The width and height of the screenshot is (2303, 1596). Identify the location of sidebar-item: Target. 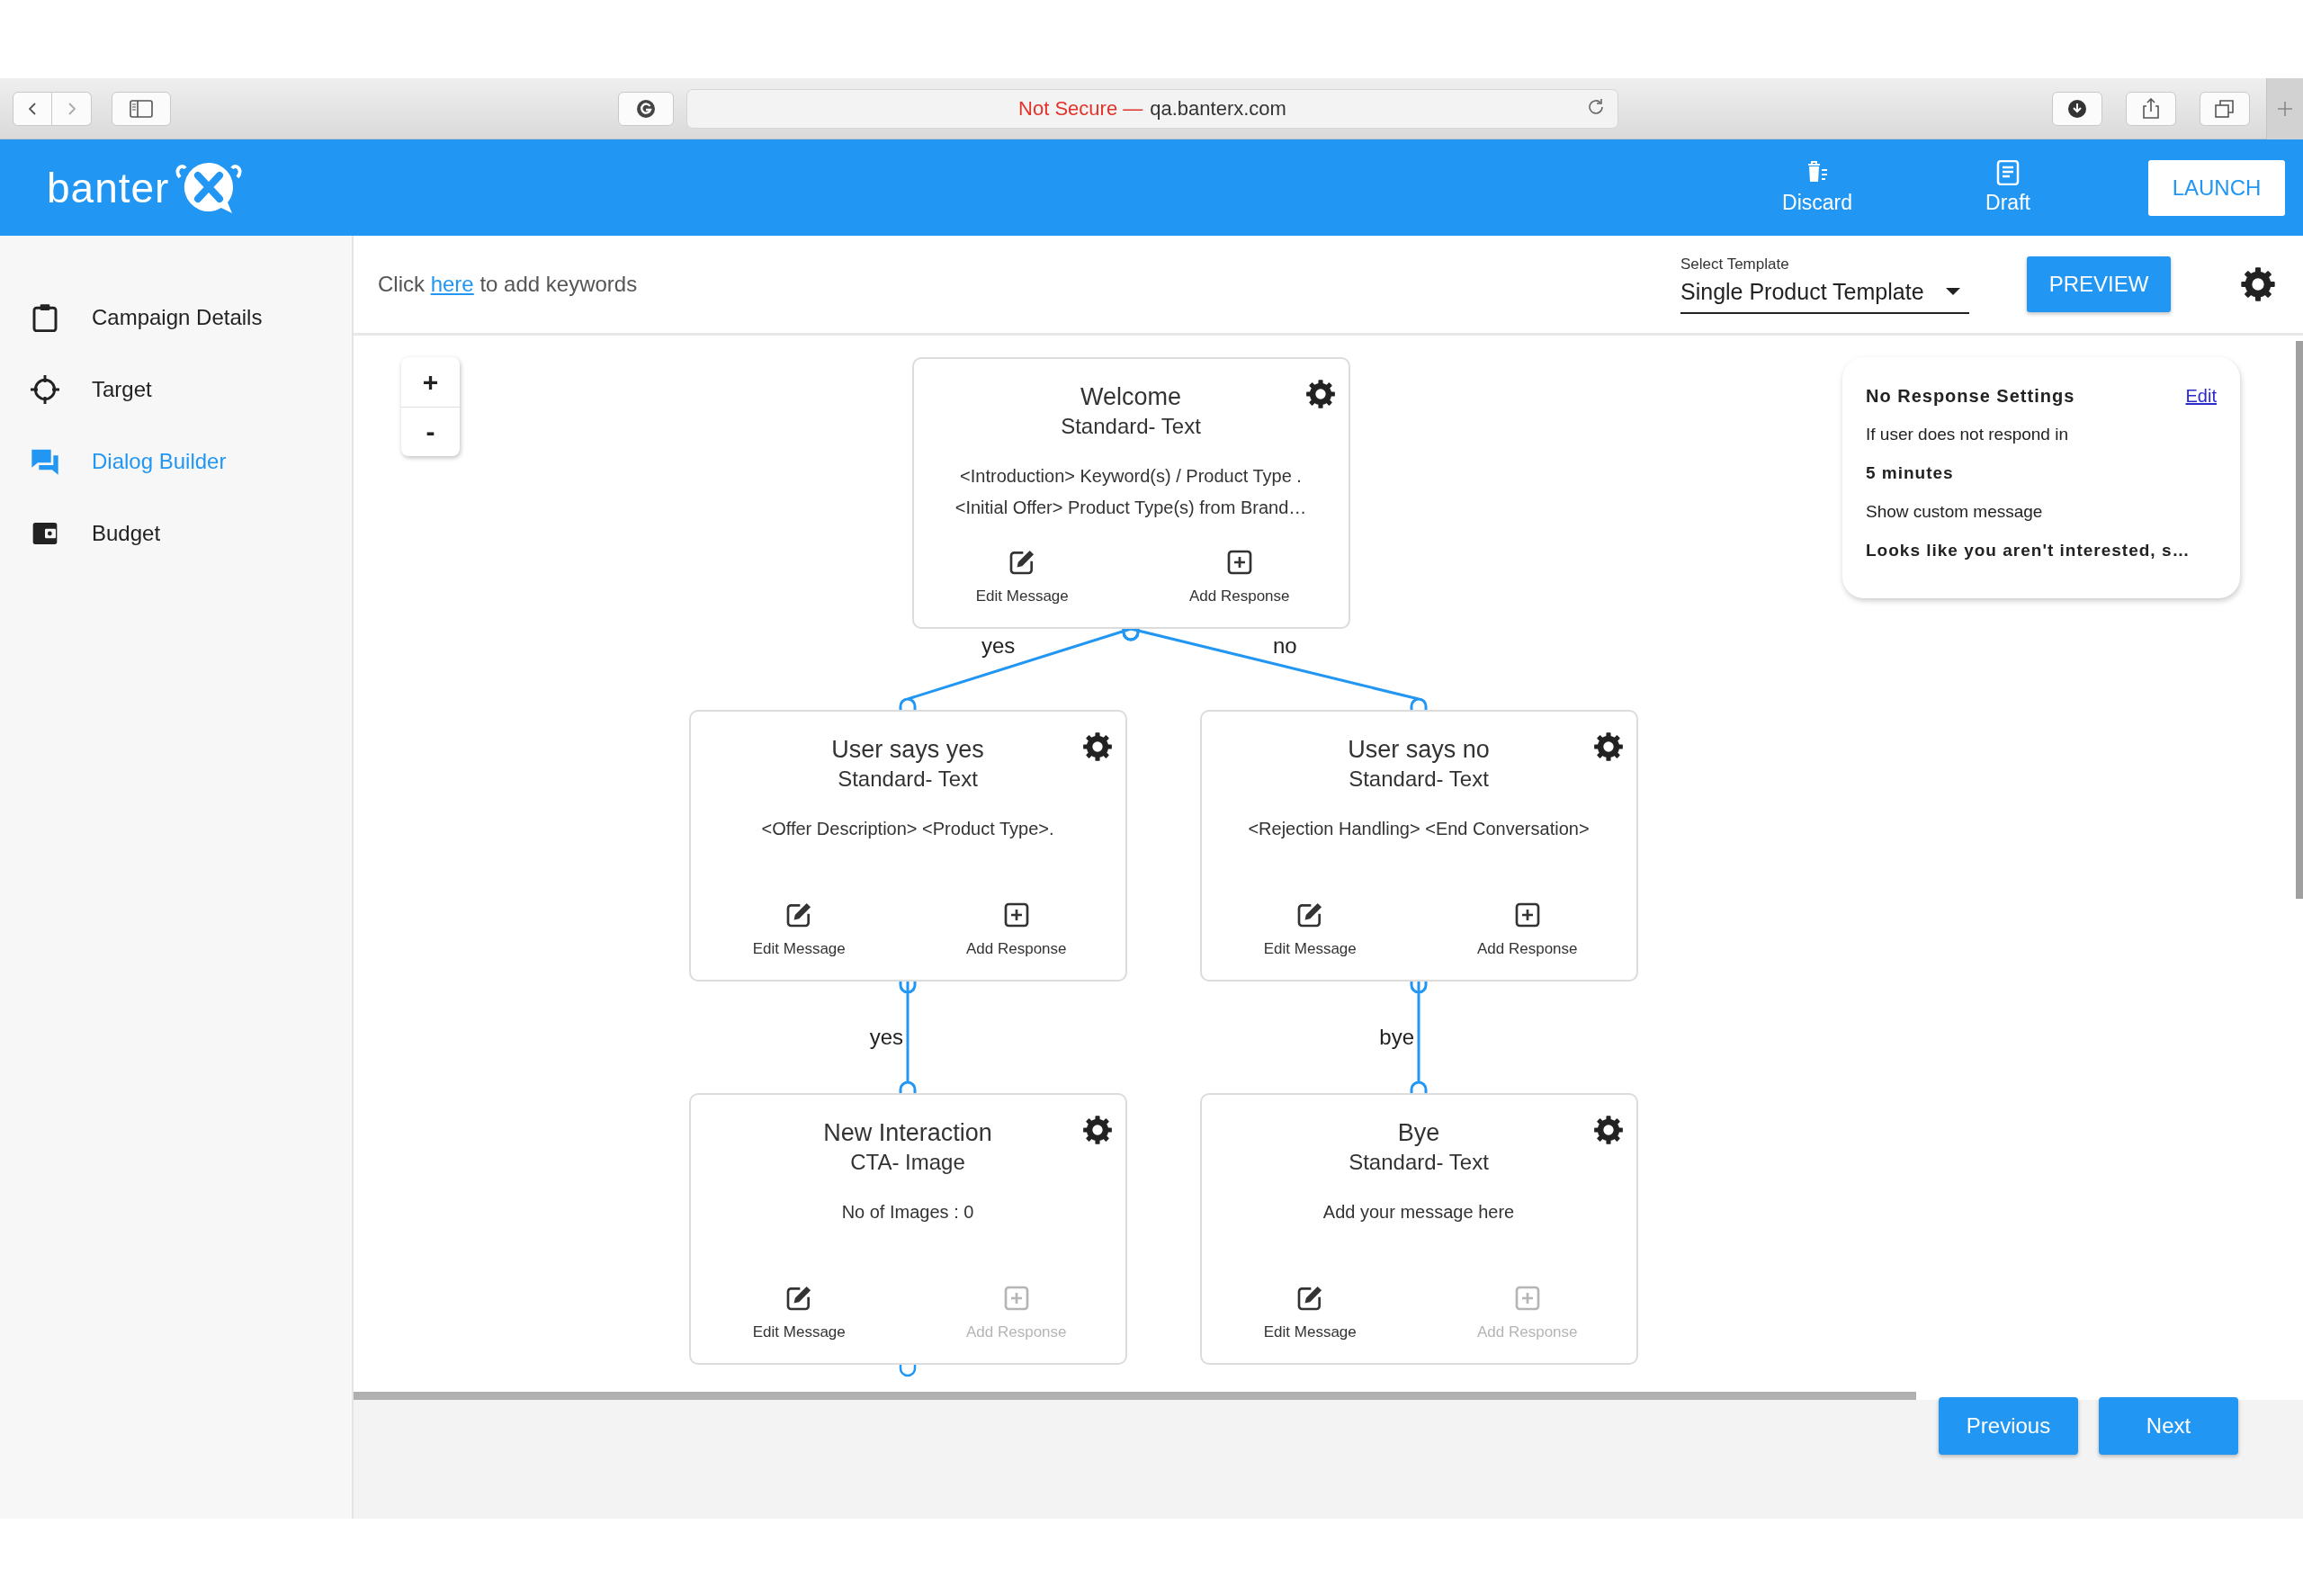
(176, 390).